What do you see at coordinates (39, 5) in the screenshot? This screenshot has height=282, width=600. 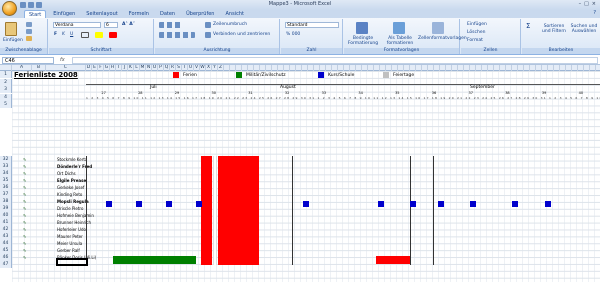 I see `redo-icon` at bounding box center [39, 5].